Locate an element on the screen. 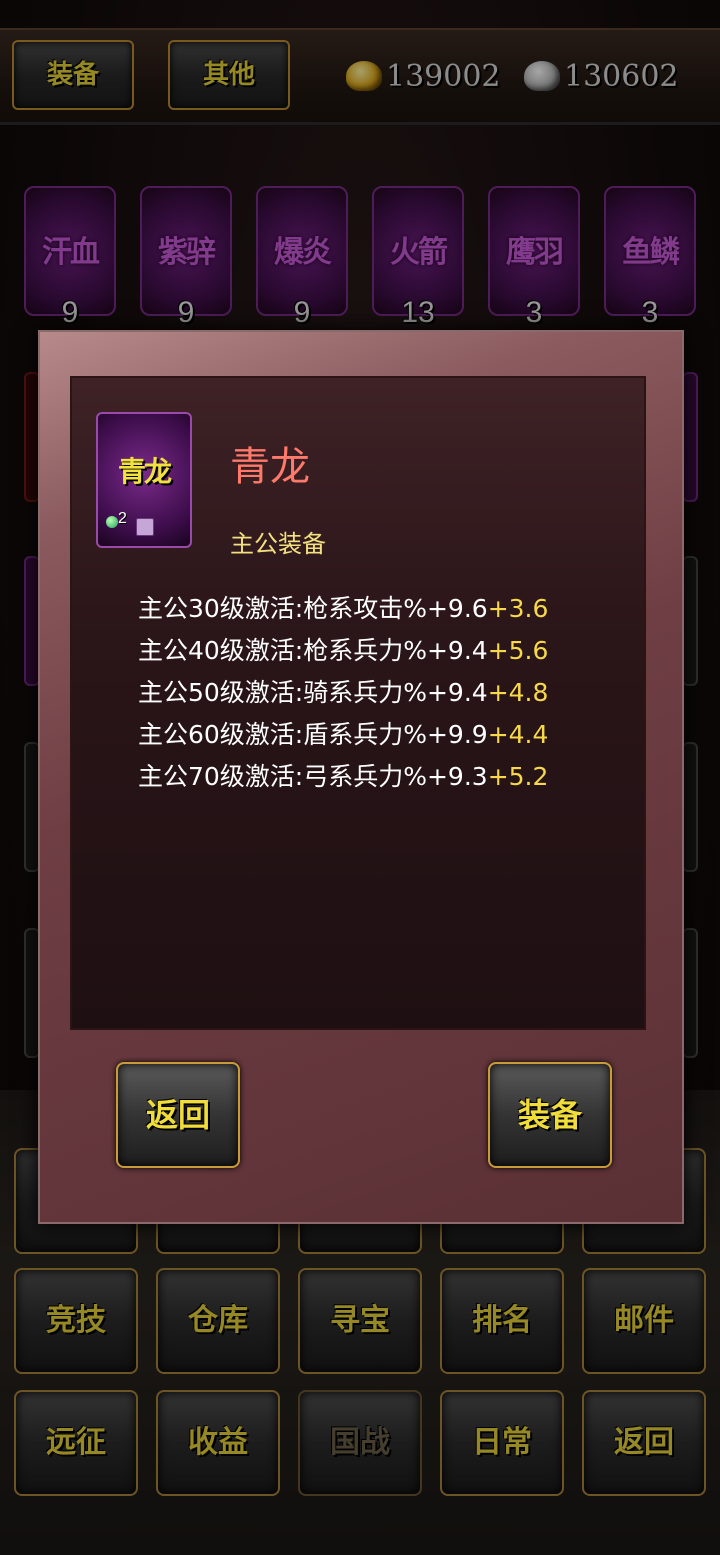 This screenshot has width=720, height=1555. attribute-line: 主公50级激活:骑系兵力%+9.4+4.8 is located at coordinates (343, 693).